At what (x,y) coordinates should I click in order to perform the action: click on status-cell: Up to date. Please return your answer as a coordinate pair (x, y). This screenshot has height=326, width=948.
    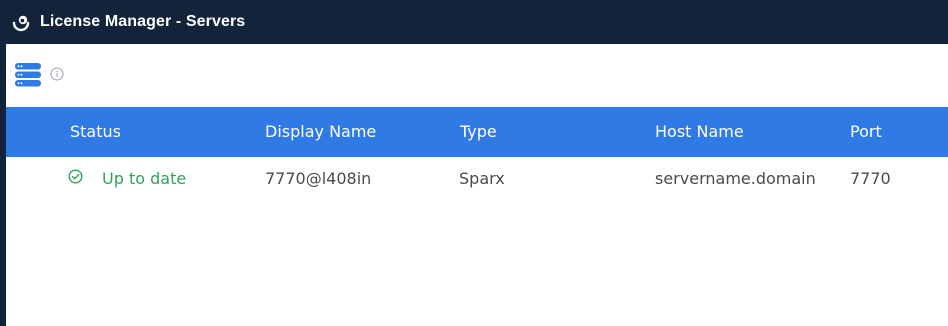
    Looking at the image, I should click on (144, 178).